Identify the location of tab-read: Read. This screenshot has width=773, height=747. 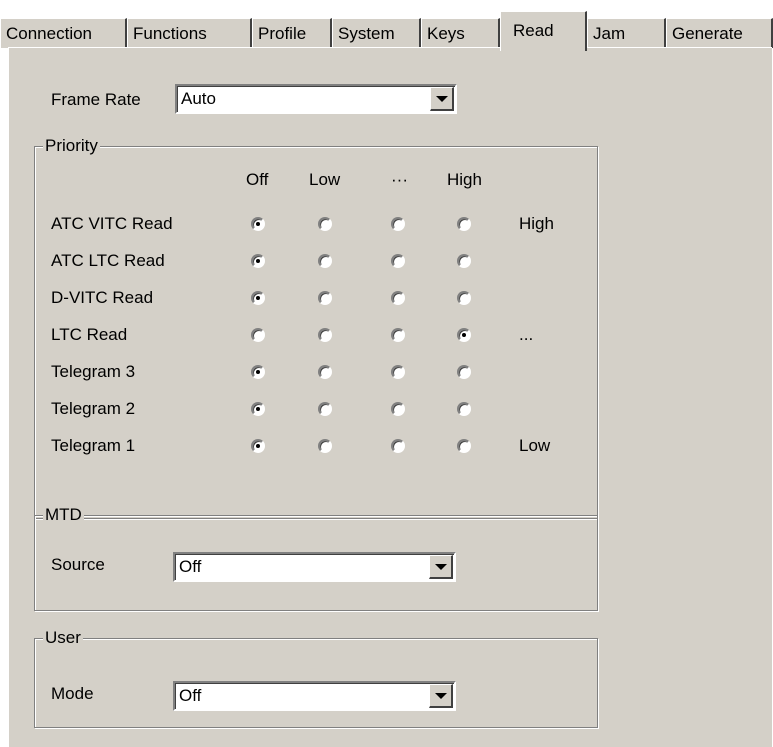
(543, 31).